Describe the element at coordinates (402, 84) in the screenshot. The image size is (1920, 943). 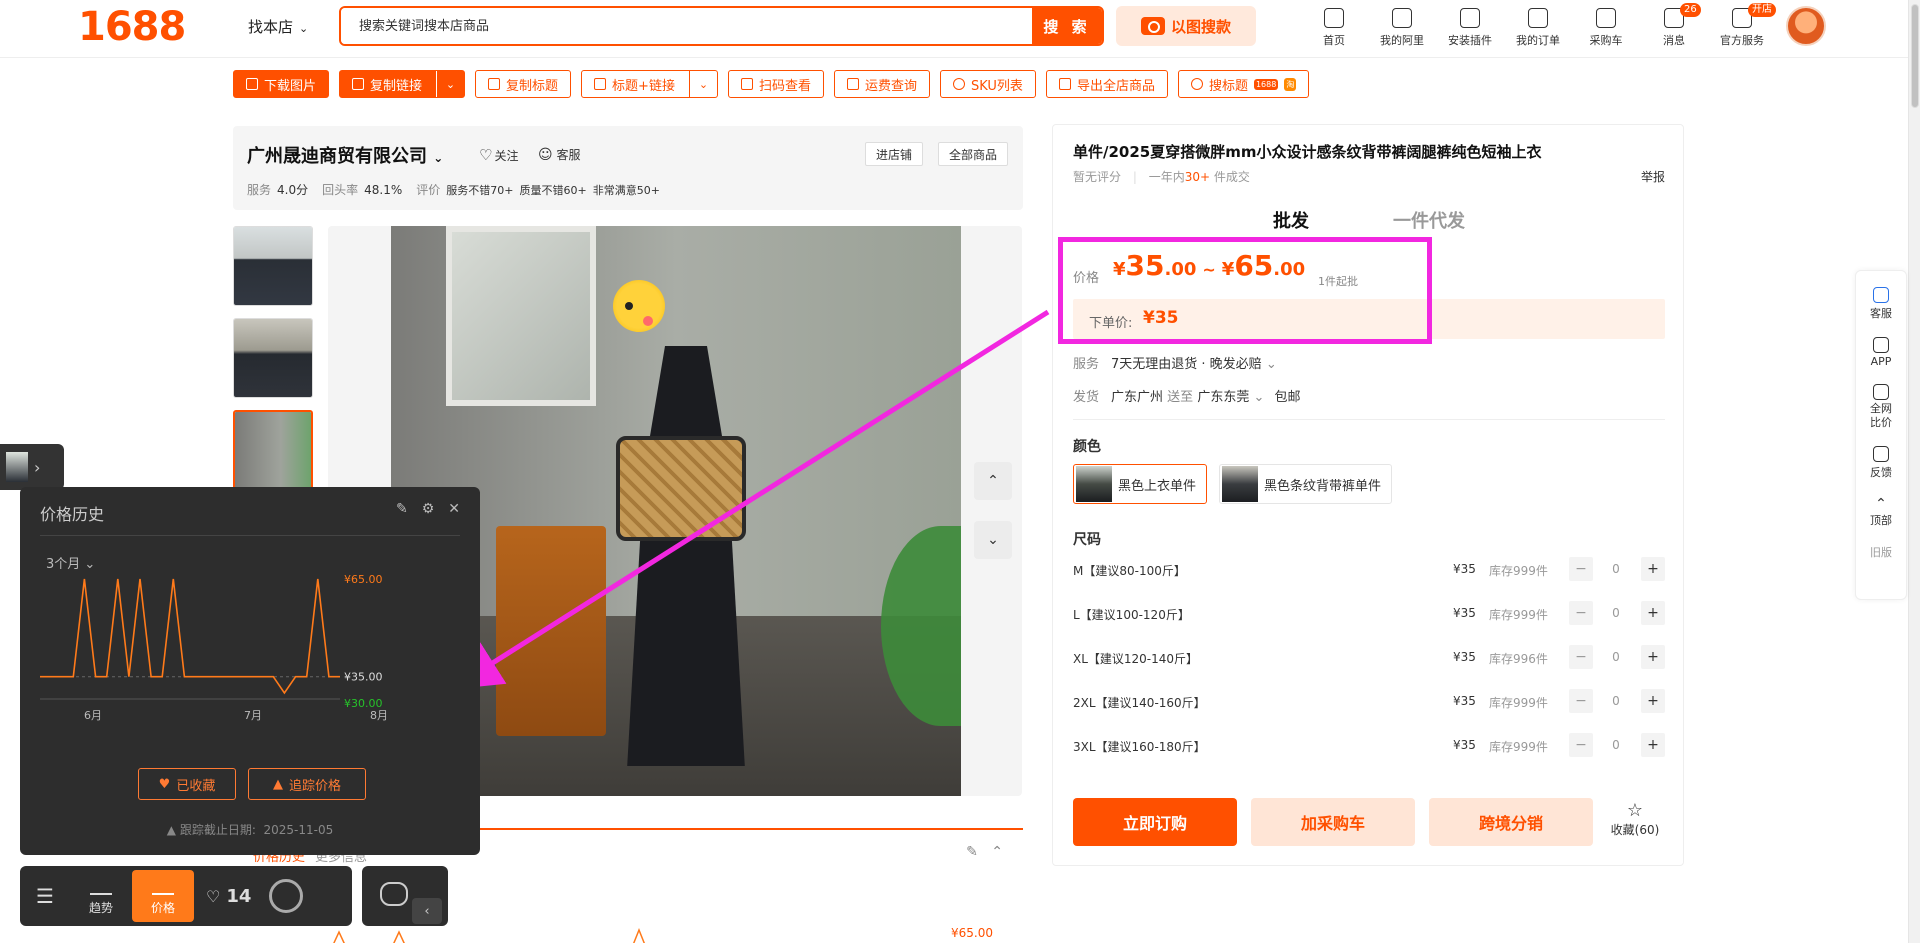
I see `copy-link-button: 复制链接 ⌄` at that location.